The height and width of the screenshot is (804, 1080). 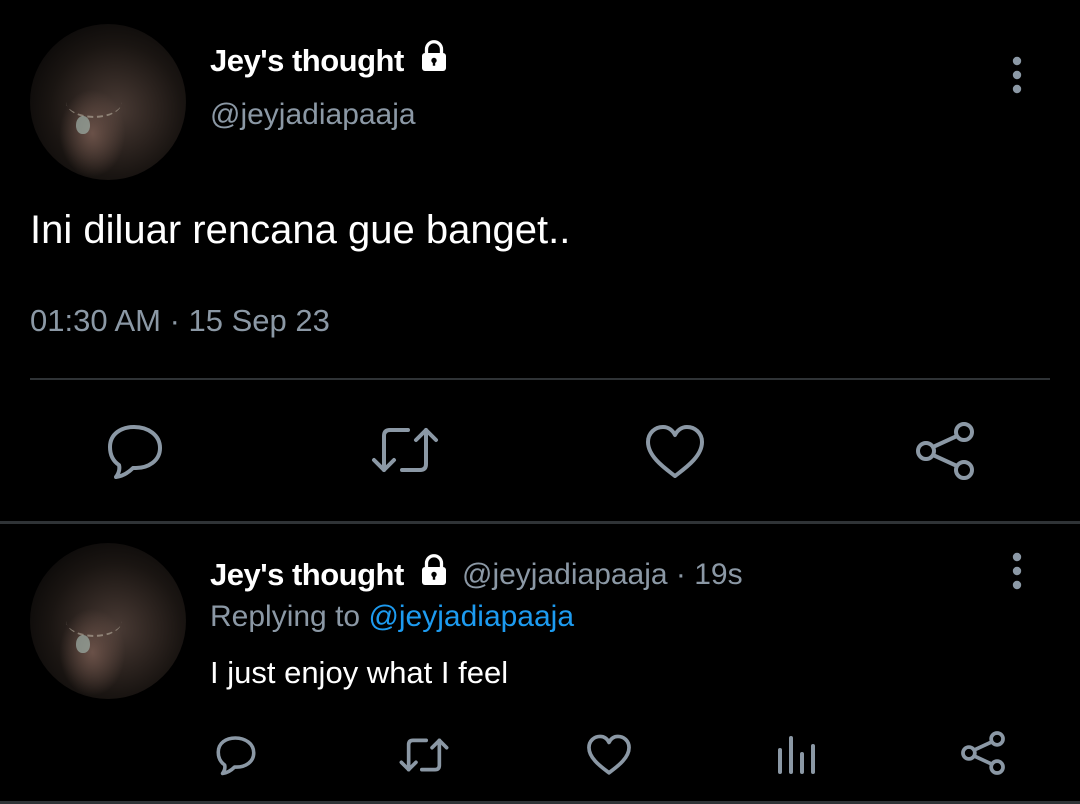 What do you see at coordinates (602, 575) in the screenshot?
I see `reply-handle-time: @jeyjadiapaaja · 19s` at bounding box center [602, 575].